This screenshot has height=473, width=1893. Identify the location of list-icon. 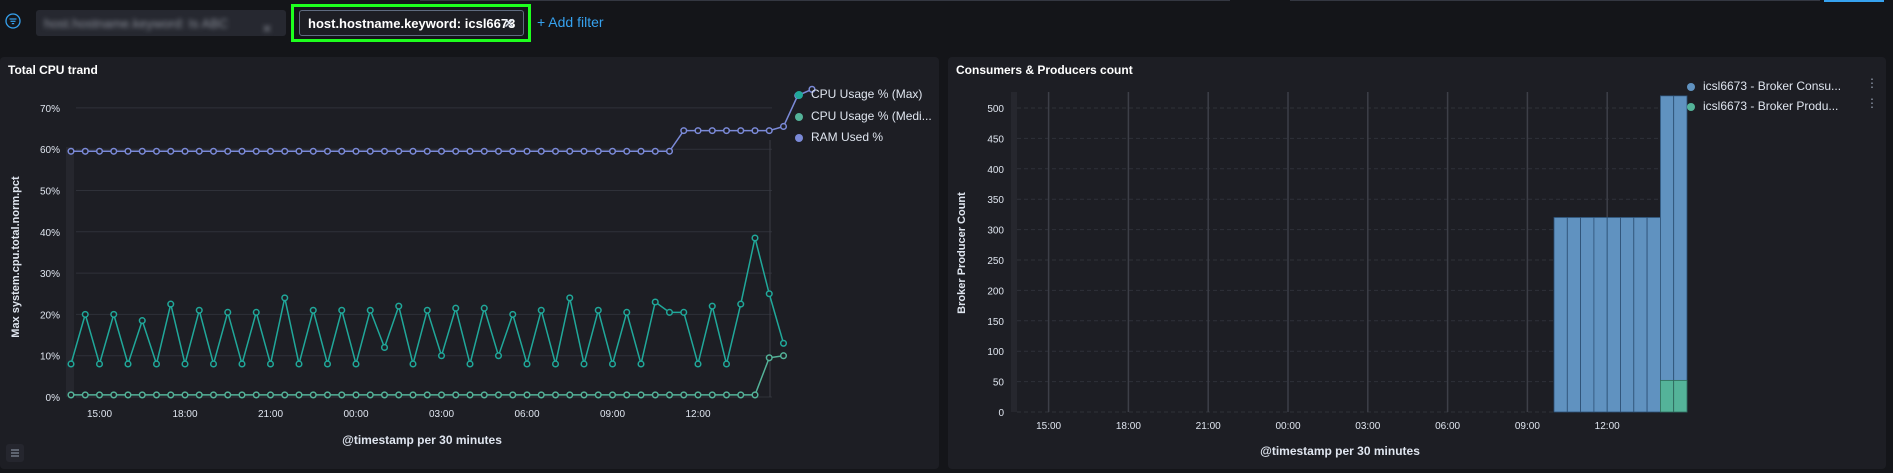
(15, 453).